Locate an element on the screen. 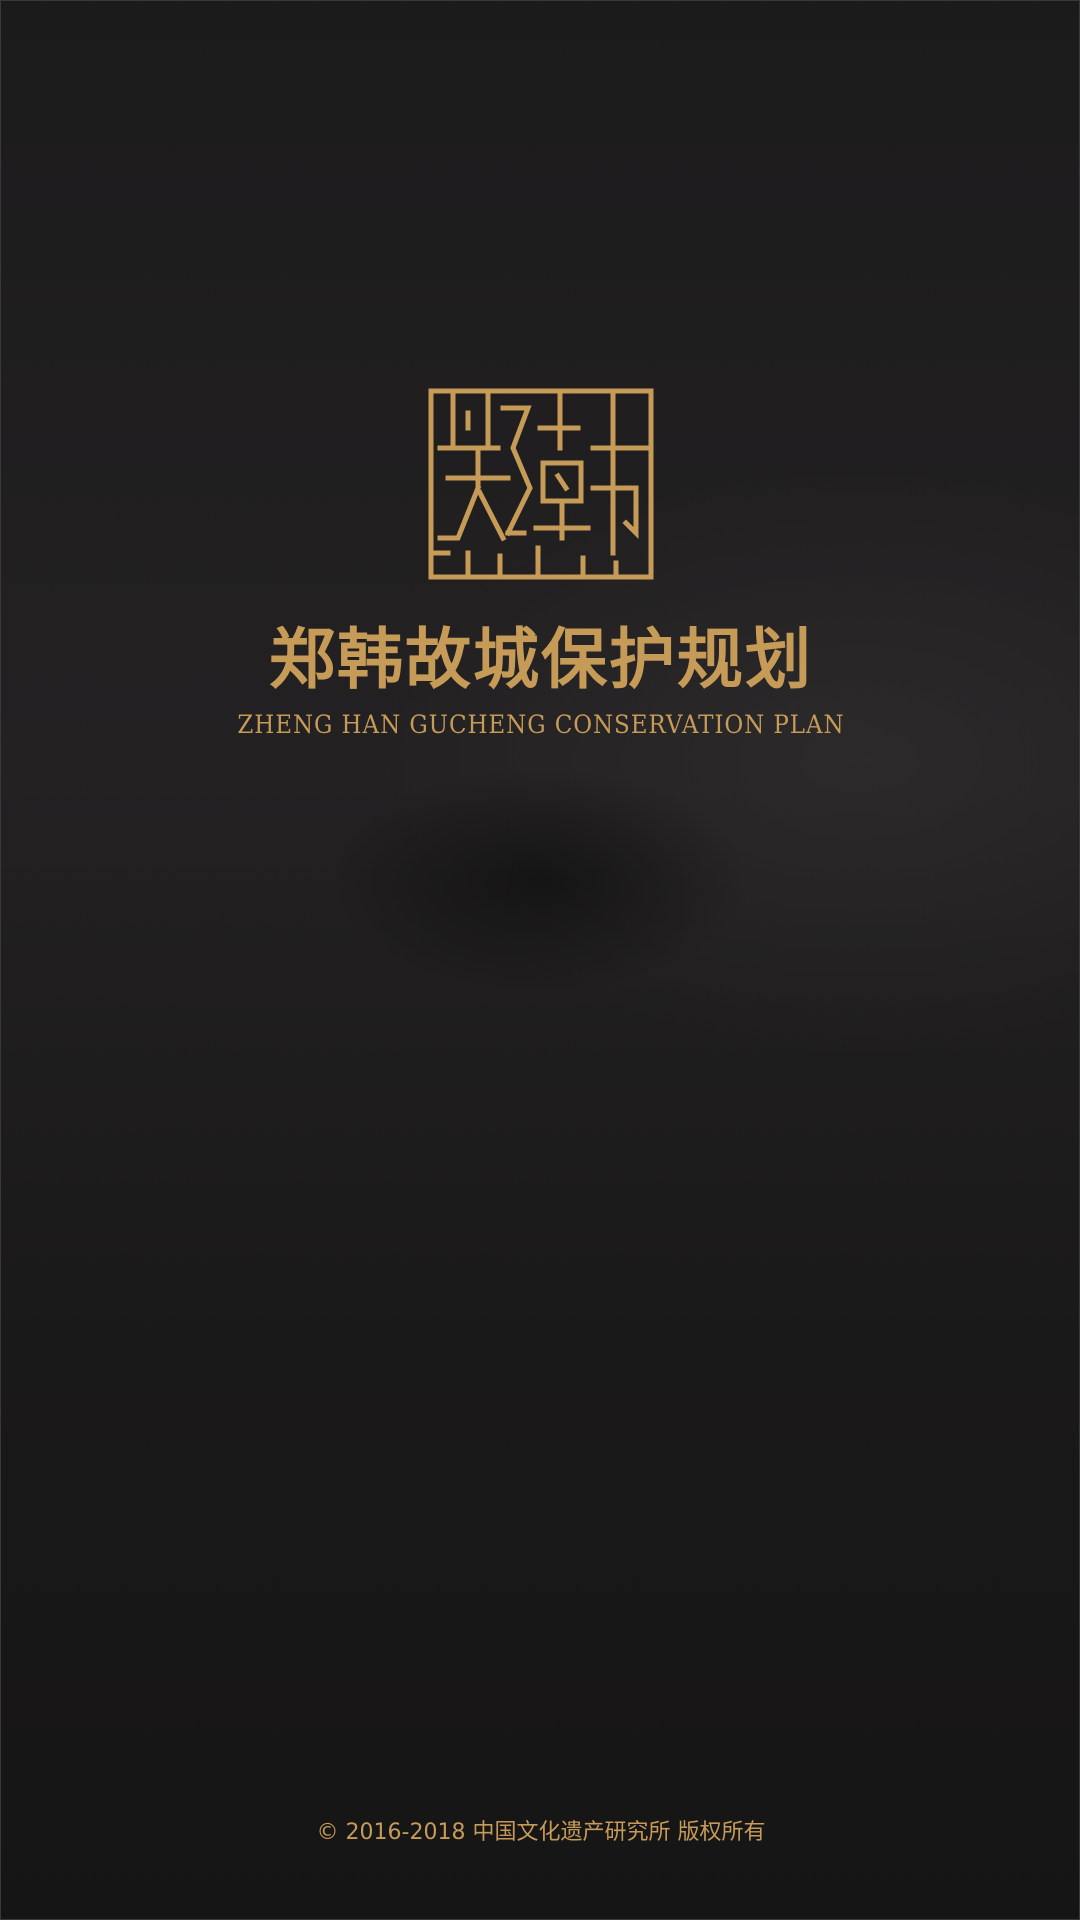 This screenshot has width=1080, height=1920. seal-logo-icon is located at coordinates (541, 484).